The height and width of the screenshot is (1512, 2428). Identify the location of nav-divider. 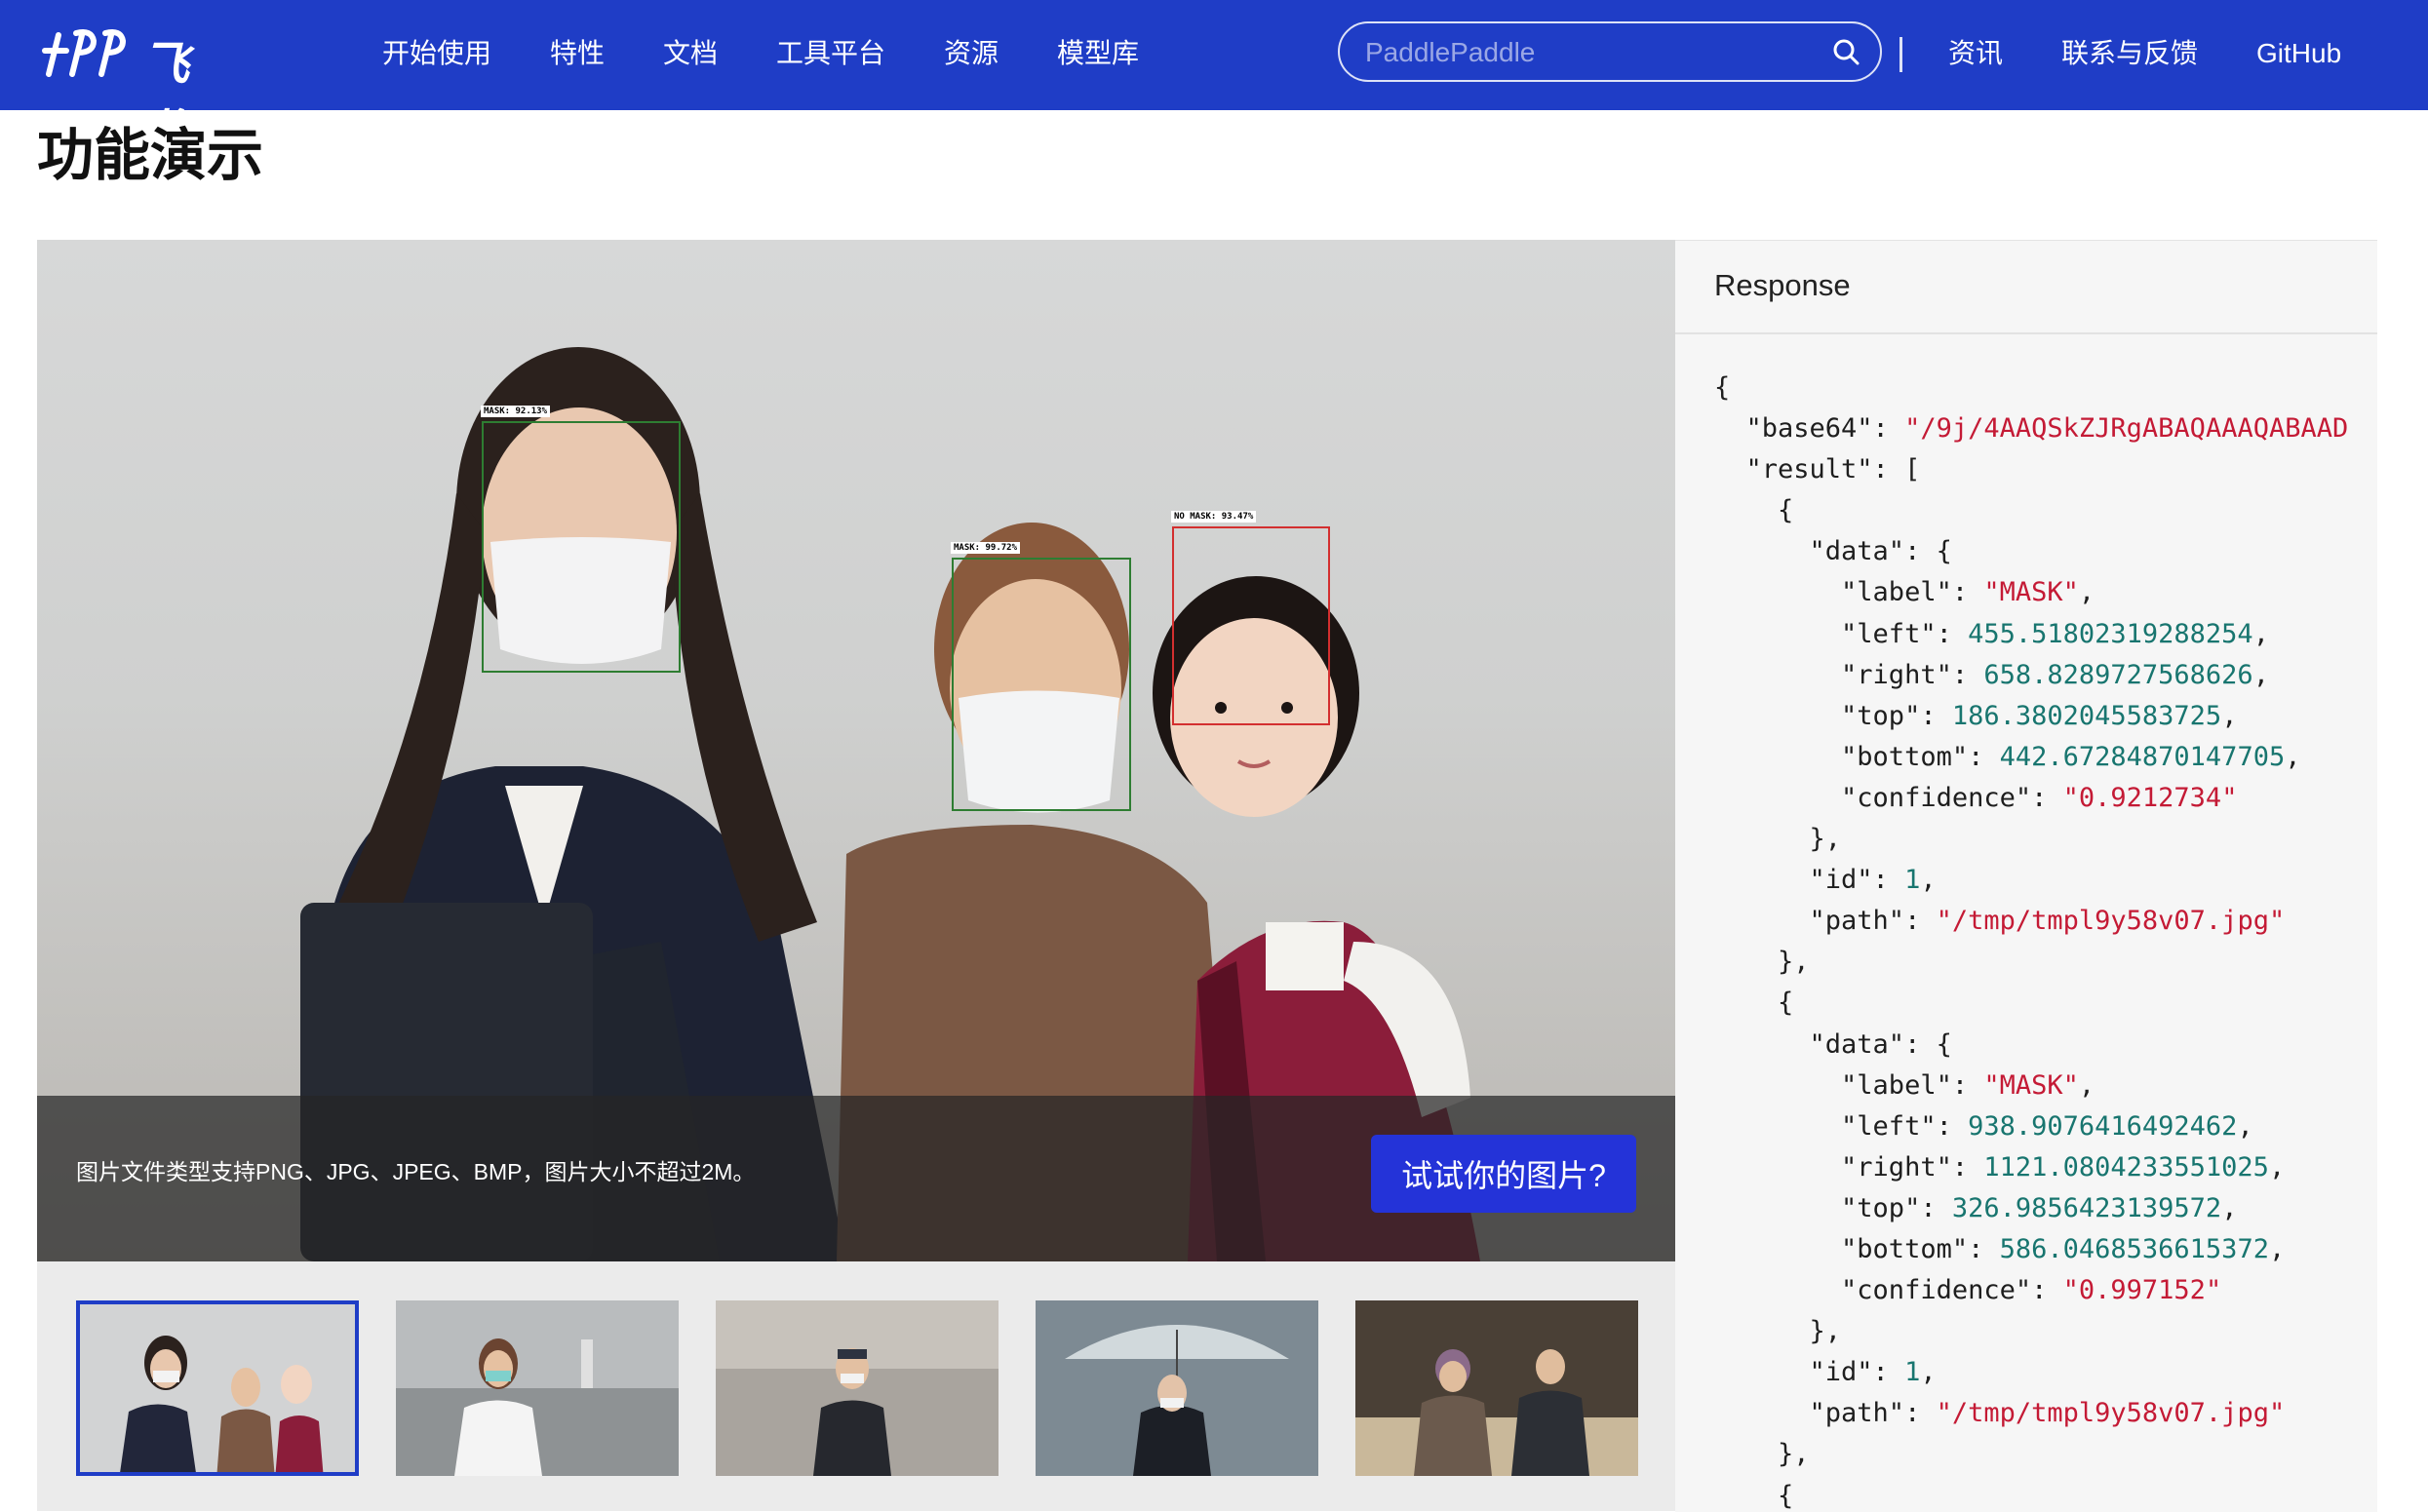
(1900, 54).